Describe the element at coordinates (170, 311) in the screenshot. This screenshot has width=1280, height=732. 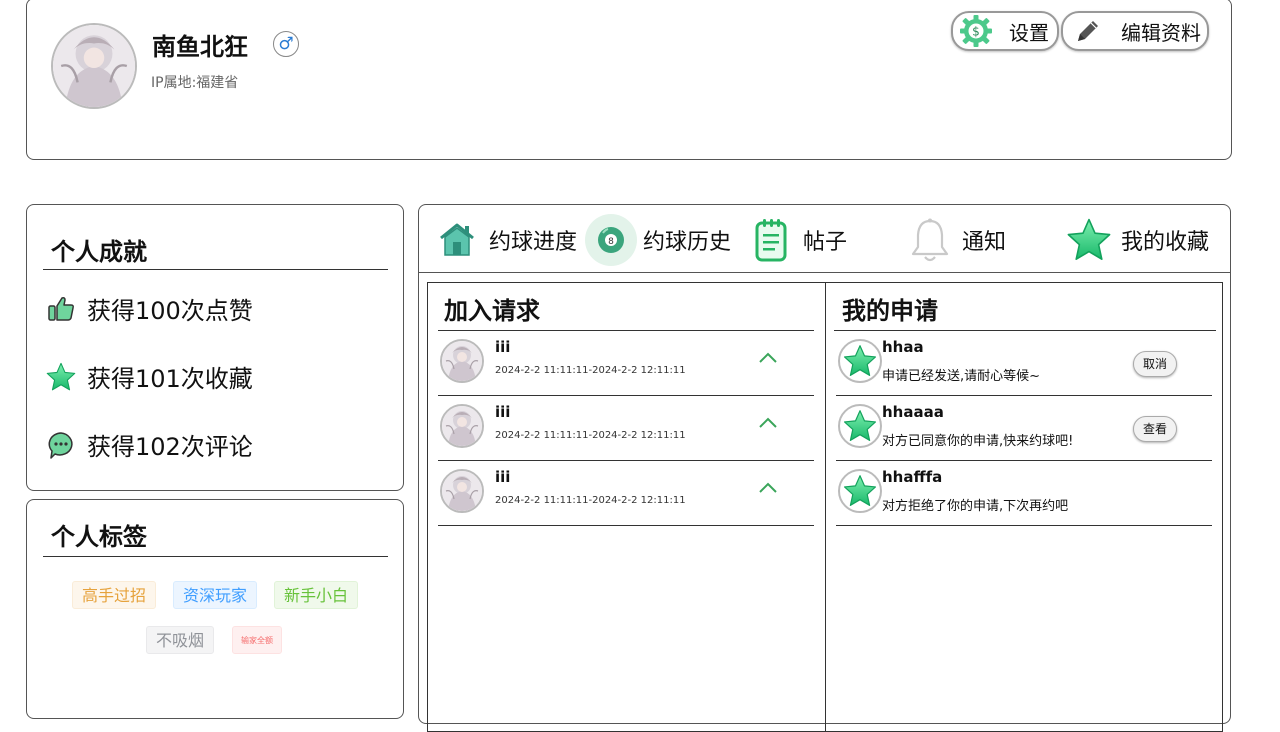
I see `achievement-text: 获得100次点赞` at that location.